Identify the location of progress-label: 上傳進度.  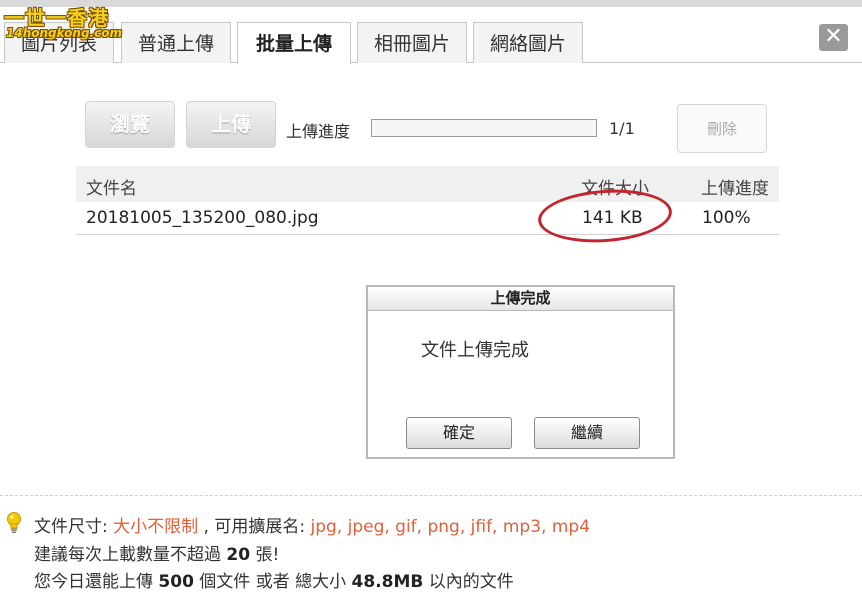
(318, 131).